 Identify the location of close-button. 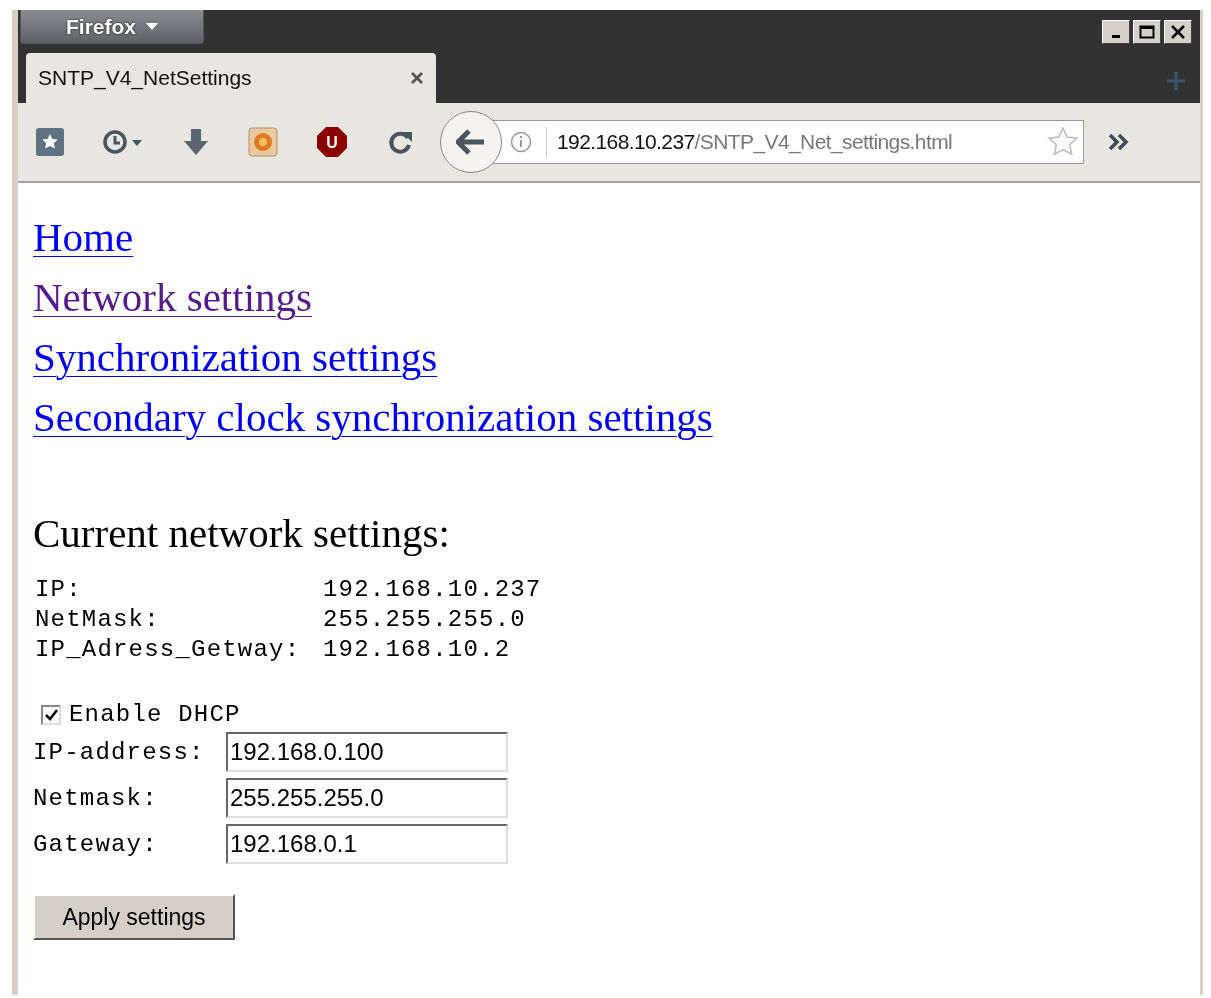
(1178, 32).